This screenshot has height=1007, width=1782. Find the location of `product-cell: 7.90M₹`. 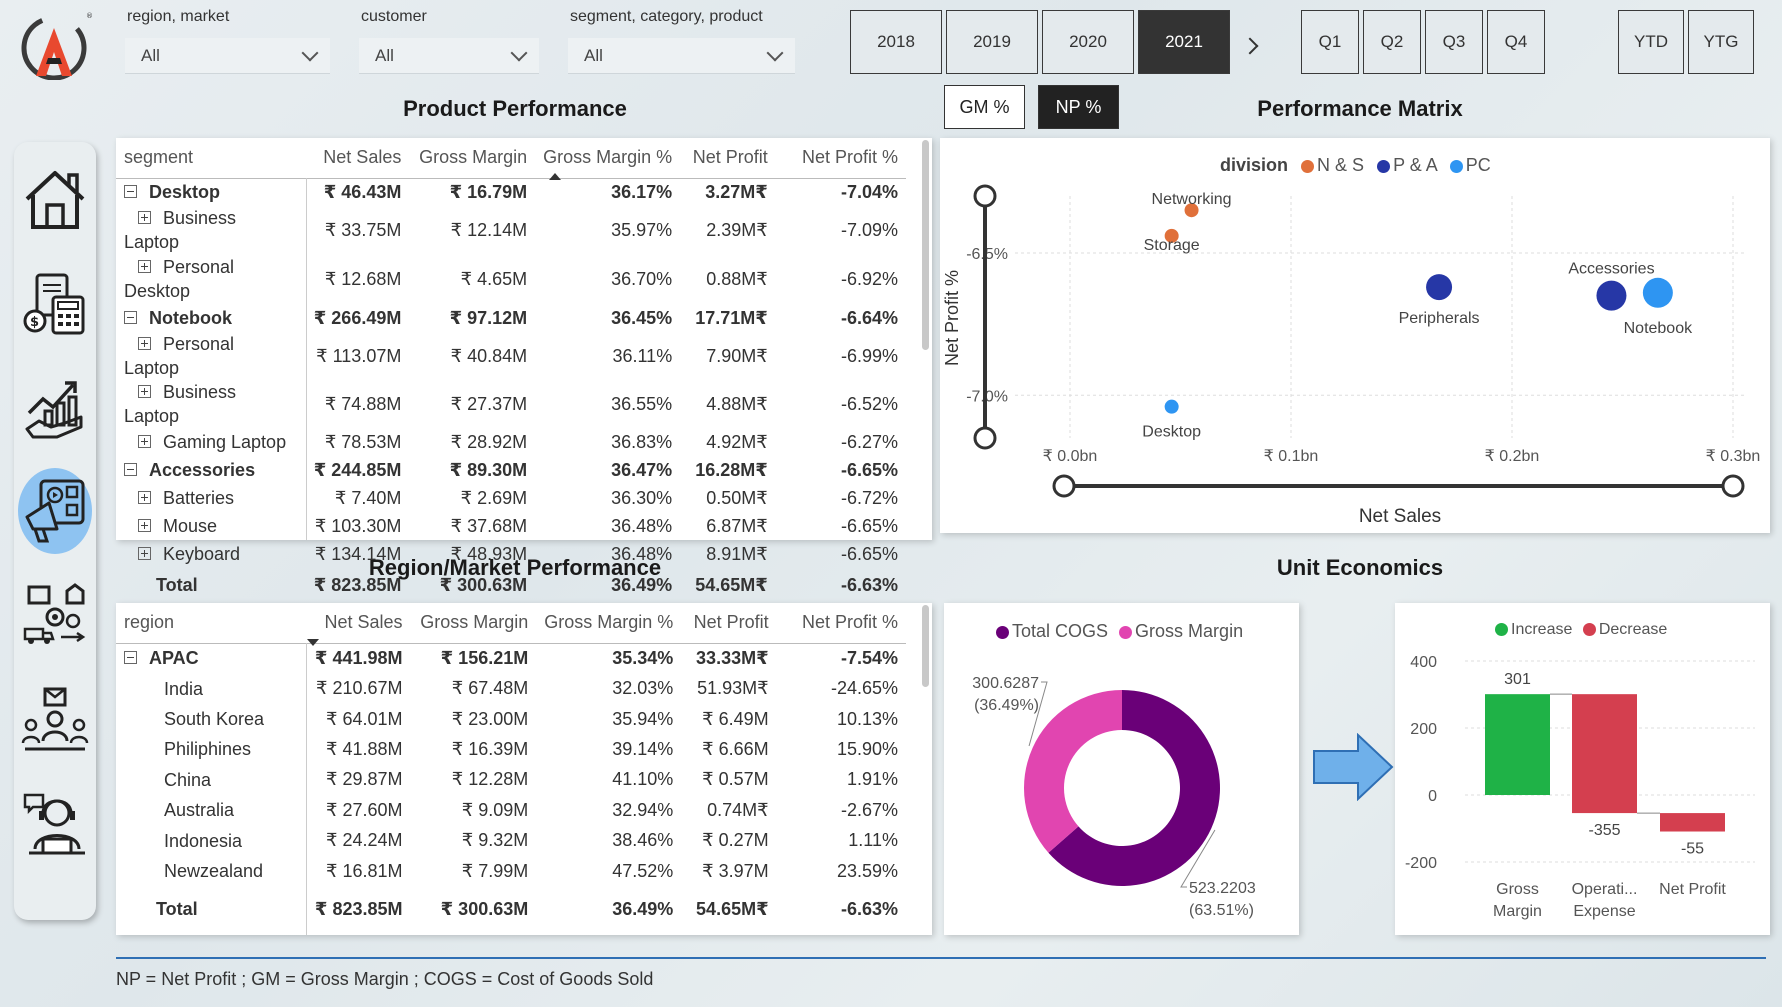

product-cell: 7.90M₹ is located at coordinates (737, 355).